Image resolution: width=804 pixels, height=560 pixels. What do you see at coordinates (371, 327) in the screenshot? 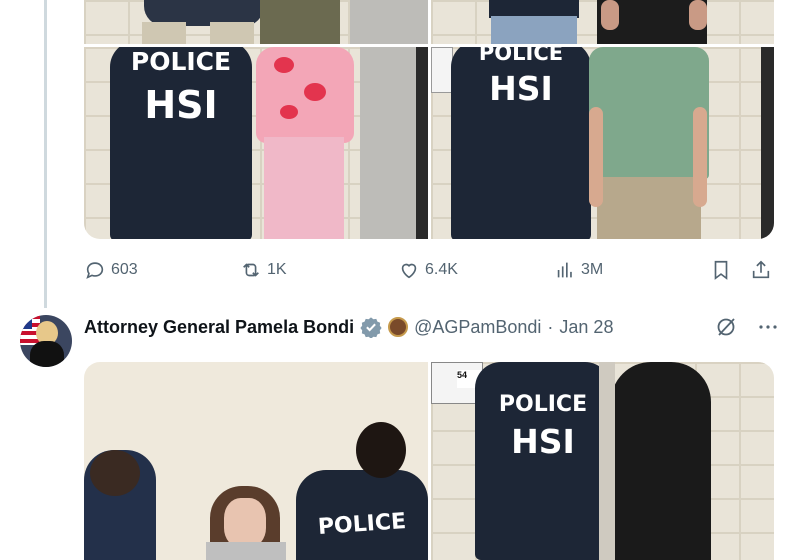
I see `verified-badge-icon` at bounding box center [371, 327].